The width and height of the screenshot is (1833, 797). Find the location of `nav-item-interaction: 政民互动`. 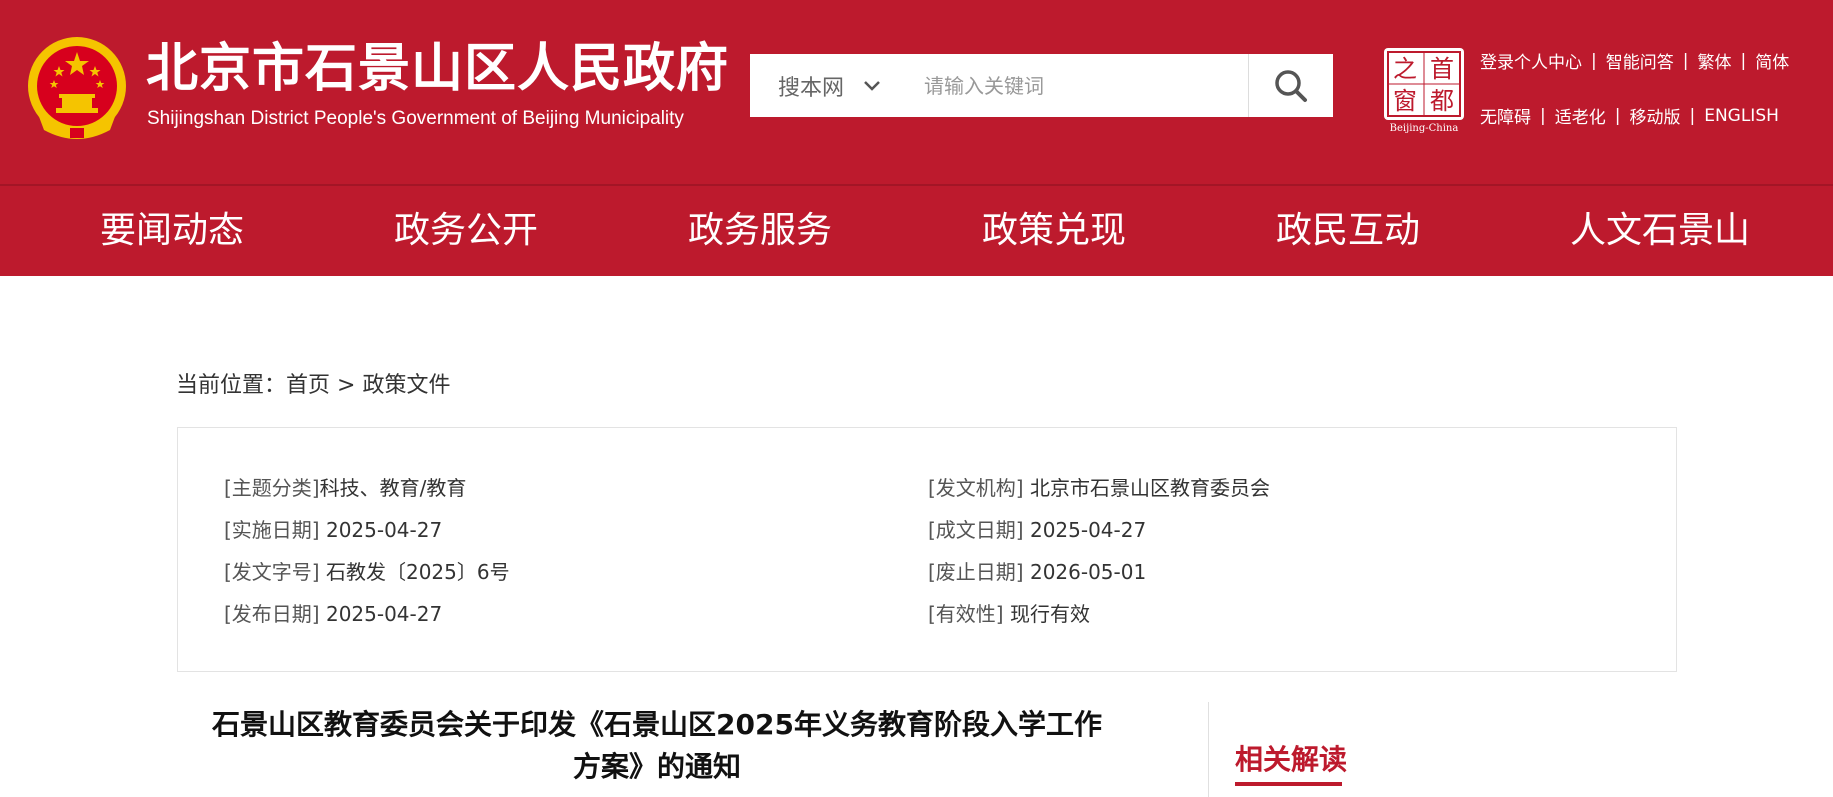

nav-item-interaction: 政民互动 is located at coordinates (1348, 231).